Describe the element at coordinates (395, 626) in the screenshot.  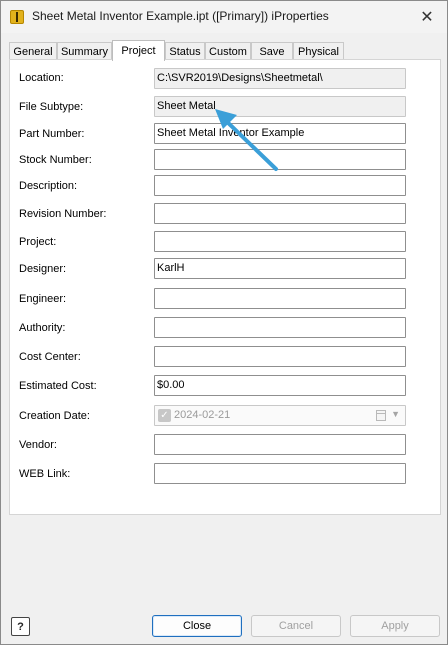
I see `apply-button: Apply` at that location.